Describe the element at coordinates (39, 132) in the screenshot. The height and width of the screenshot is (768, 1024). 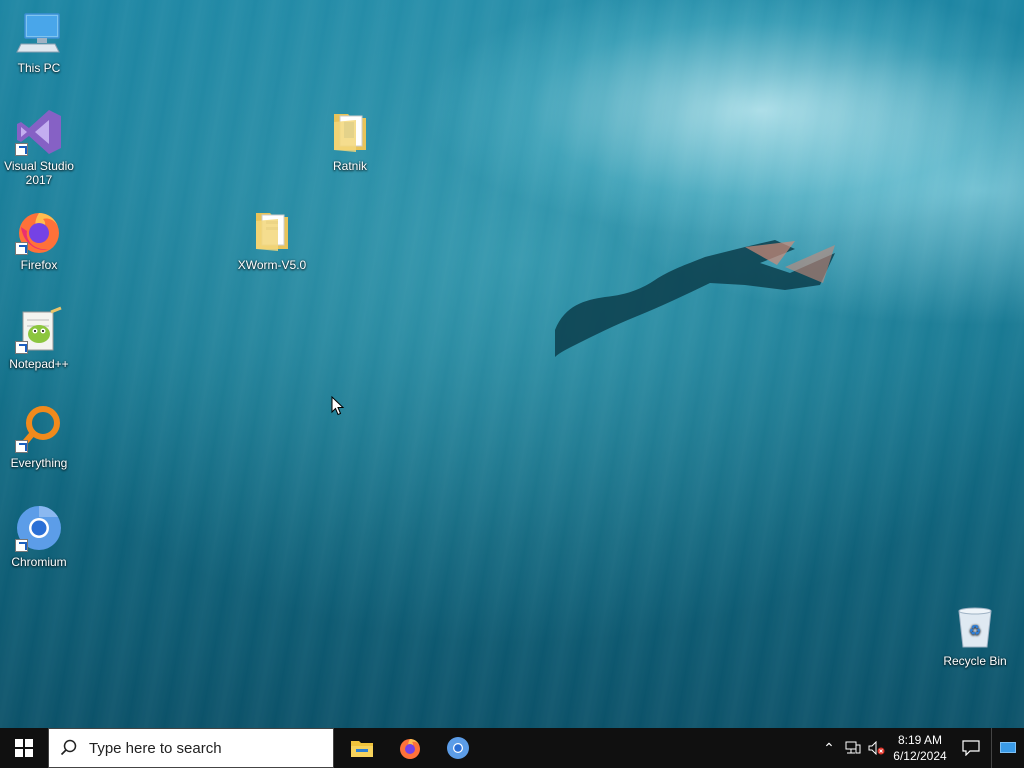
I see `visual-studio-icon` at that location.